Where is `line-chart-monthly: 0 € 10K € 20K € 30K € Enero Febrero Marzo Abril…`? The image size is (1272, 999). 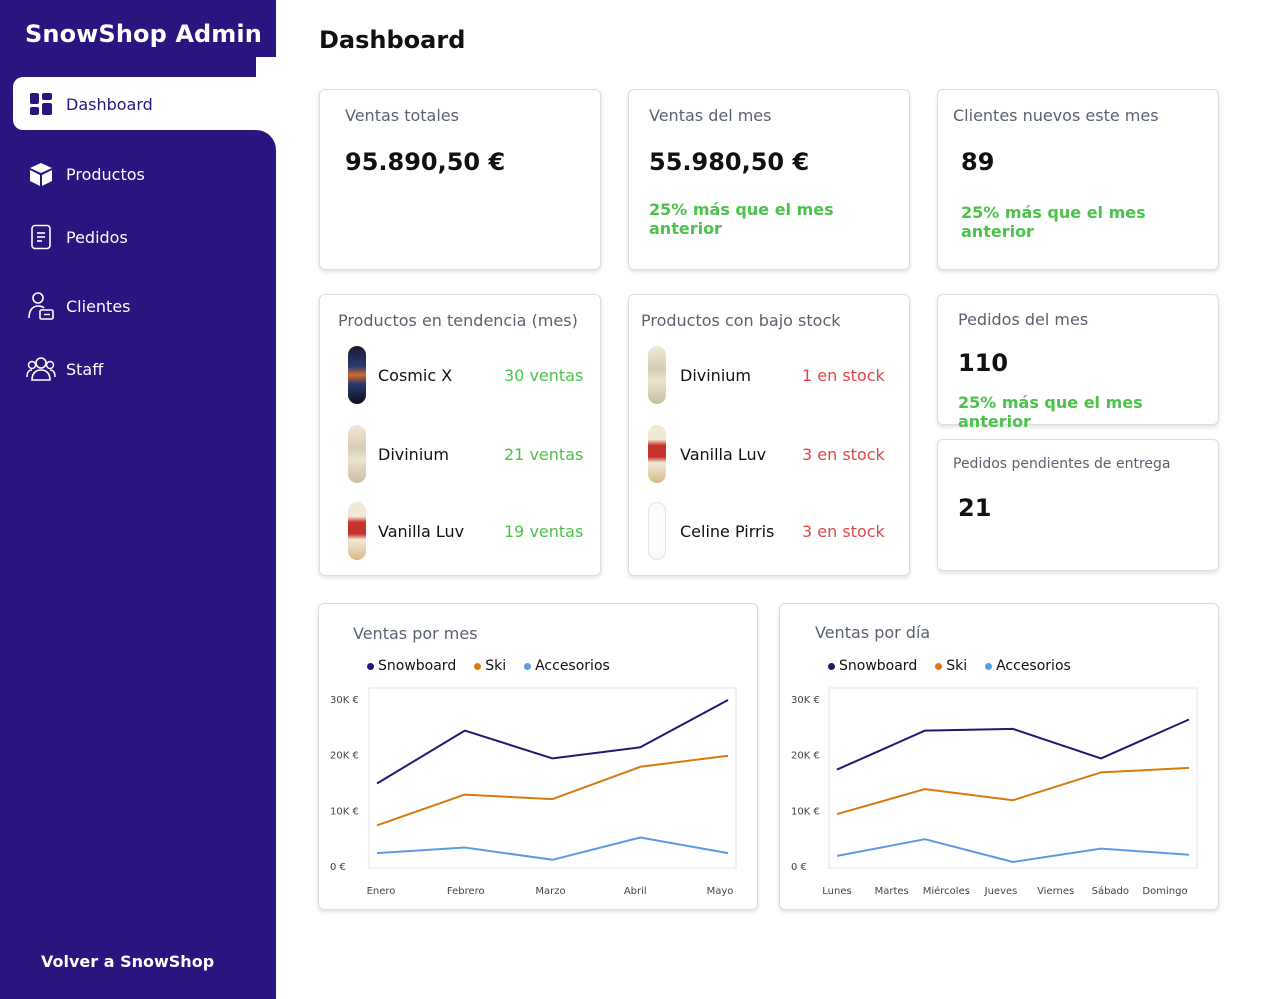
line-chart-monthly: 0 € 10K € 20K € 30K € Enero Febrero Marzo Abril… is located at coordinates (533, 792).